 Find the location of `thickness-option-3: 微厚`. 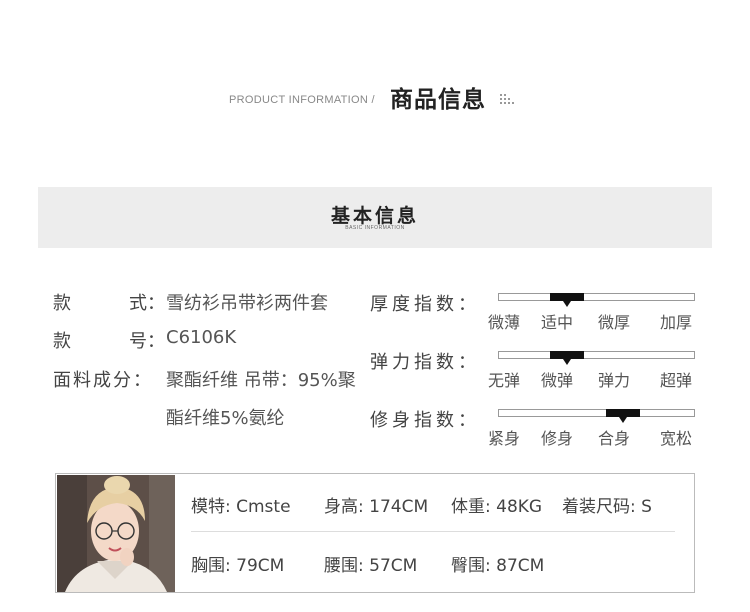

thickness-option-3: 微厚 is located at coordinates (614, 322).